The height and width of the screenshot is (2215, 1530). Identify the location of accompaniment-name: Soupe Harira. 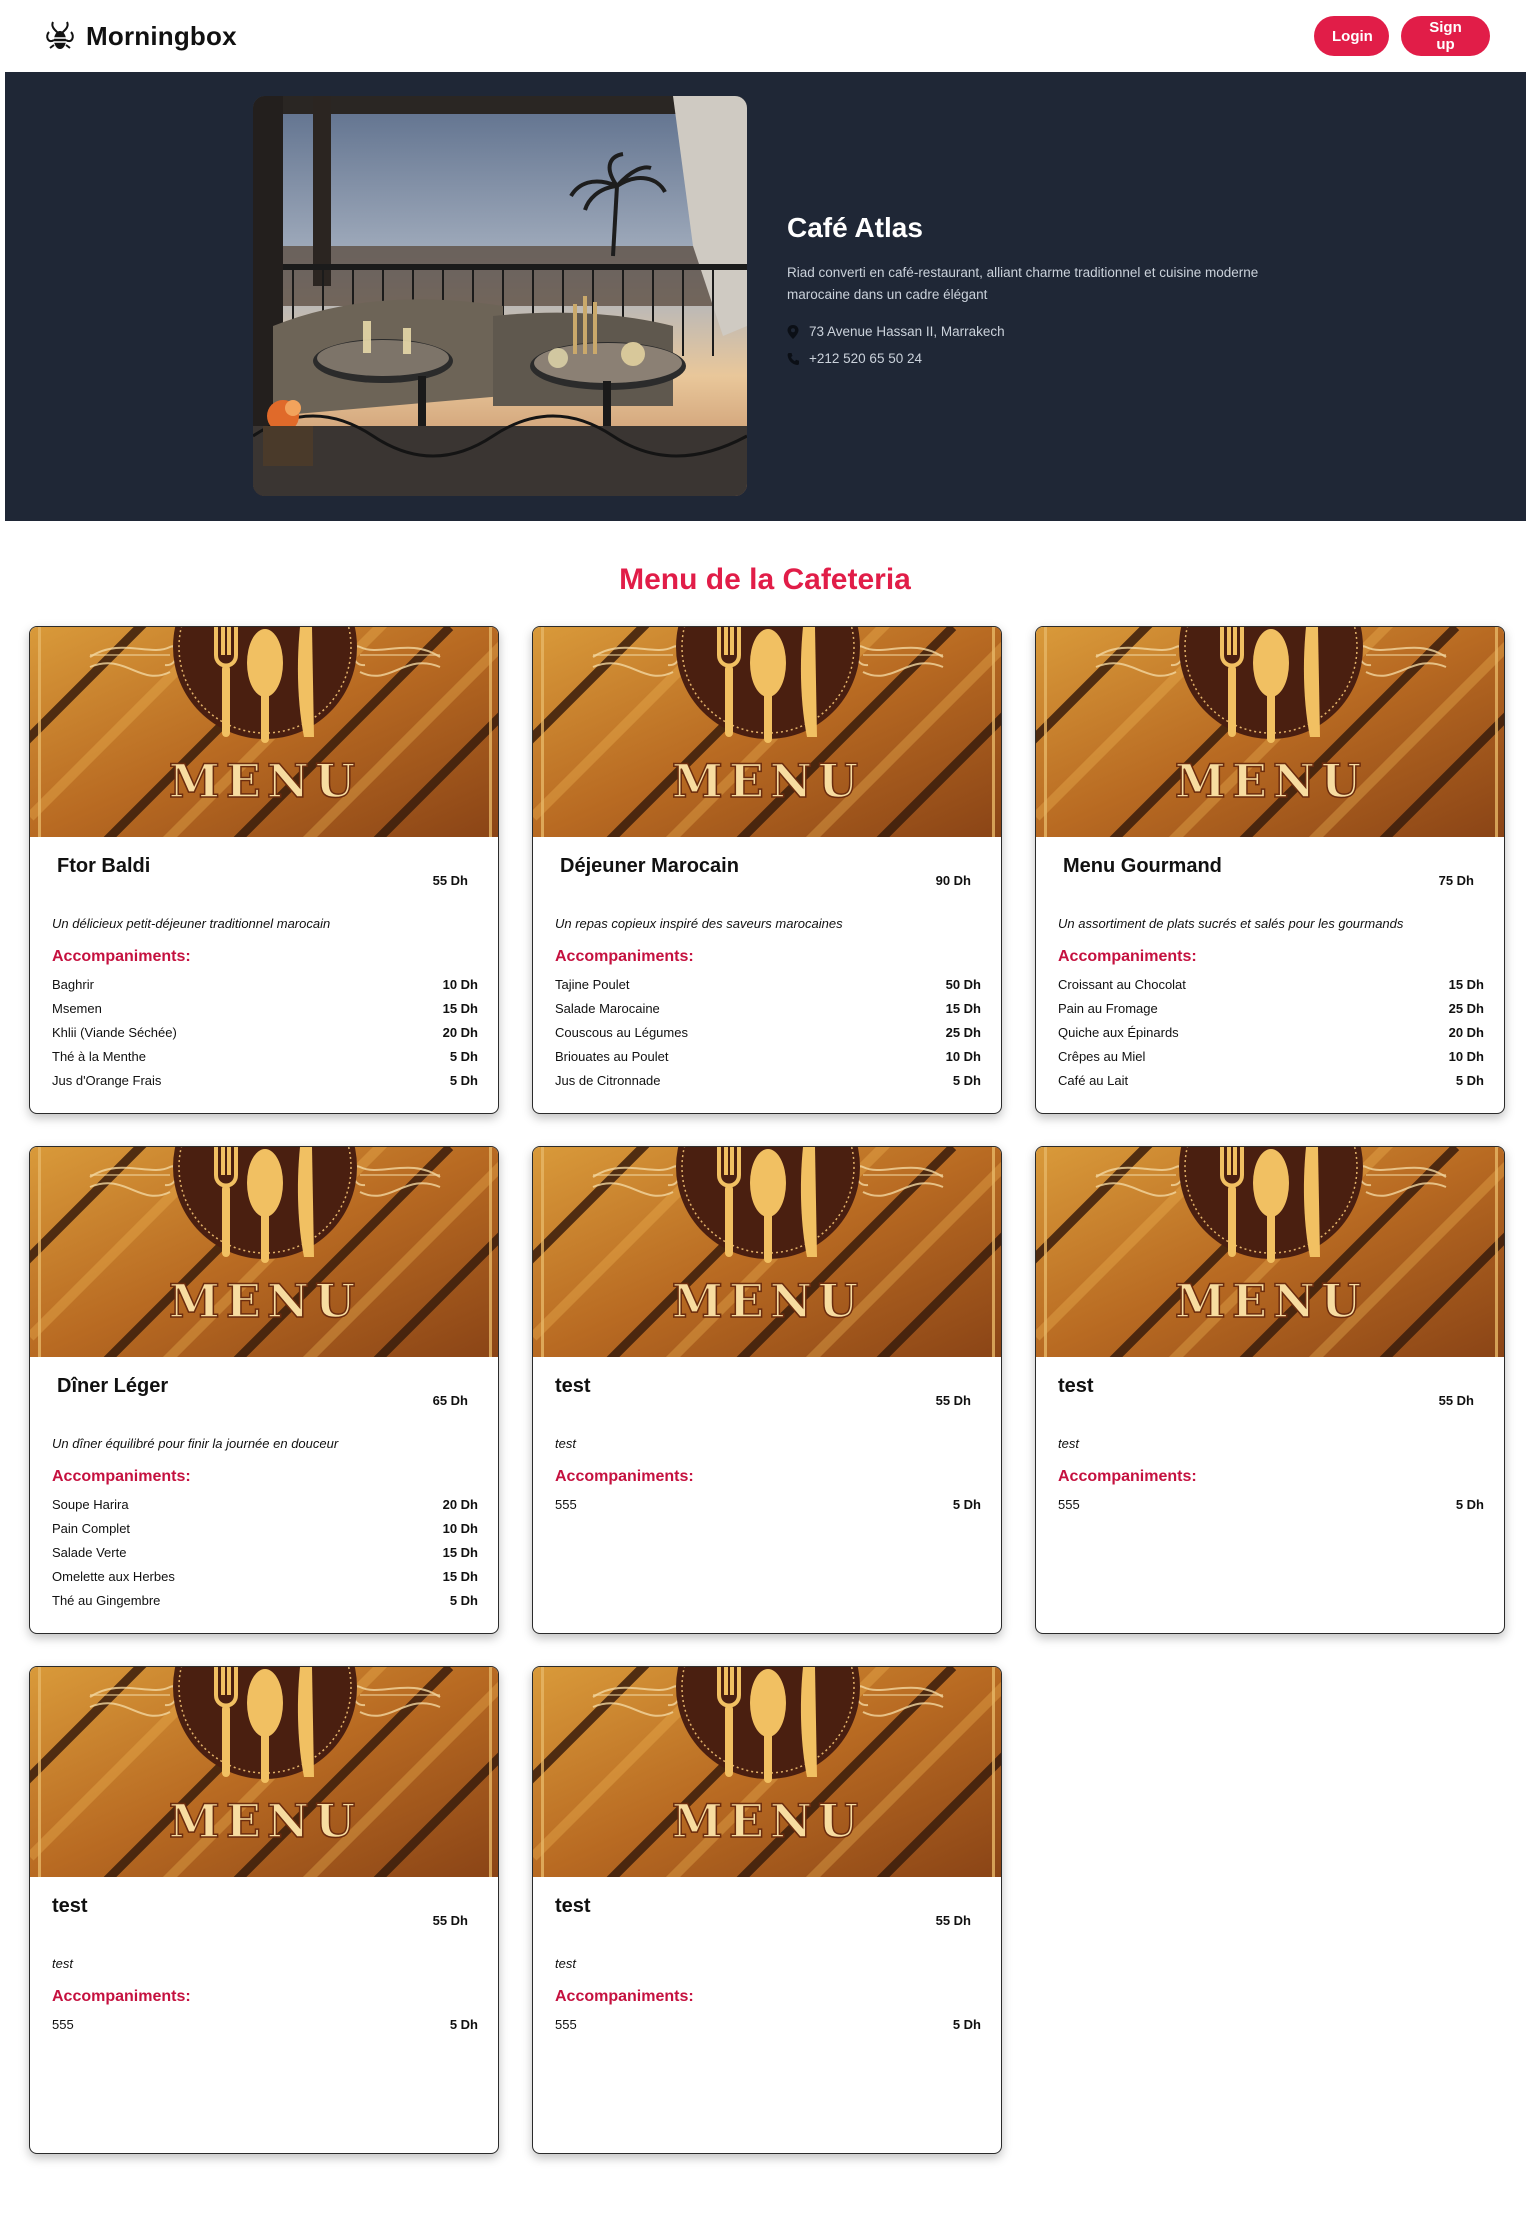
(90, 1504).